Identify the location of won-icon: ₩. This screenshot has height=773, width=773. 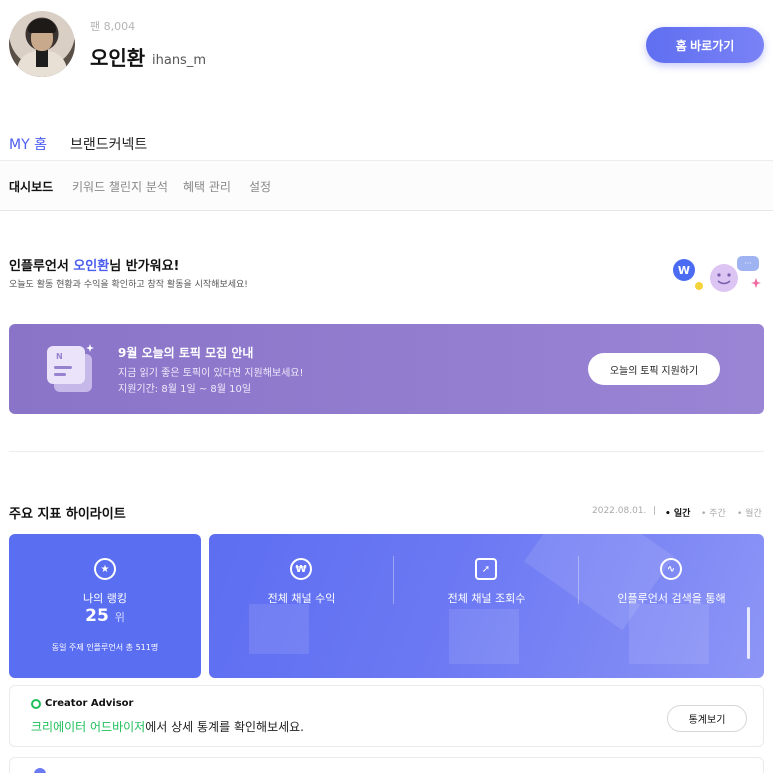
(301, 569).